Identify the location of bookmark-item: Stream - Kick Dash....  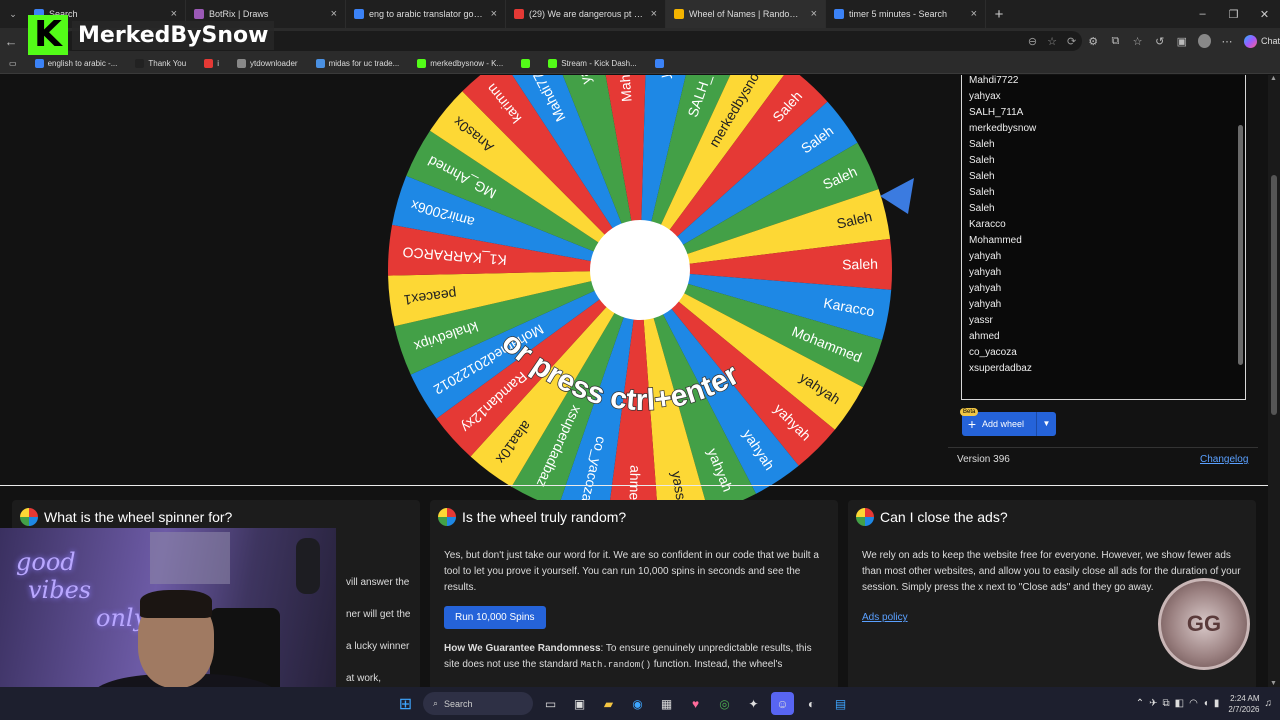
(592, 63).